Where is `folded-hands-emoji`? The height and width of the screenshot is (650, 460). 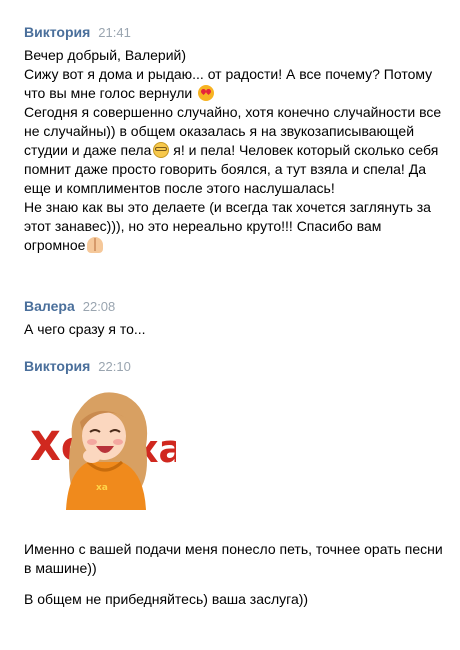 folded-hands-emoji is located at coordinates (95, 245).